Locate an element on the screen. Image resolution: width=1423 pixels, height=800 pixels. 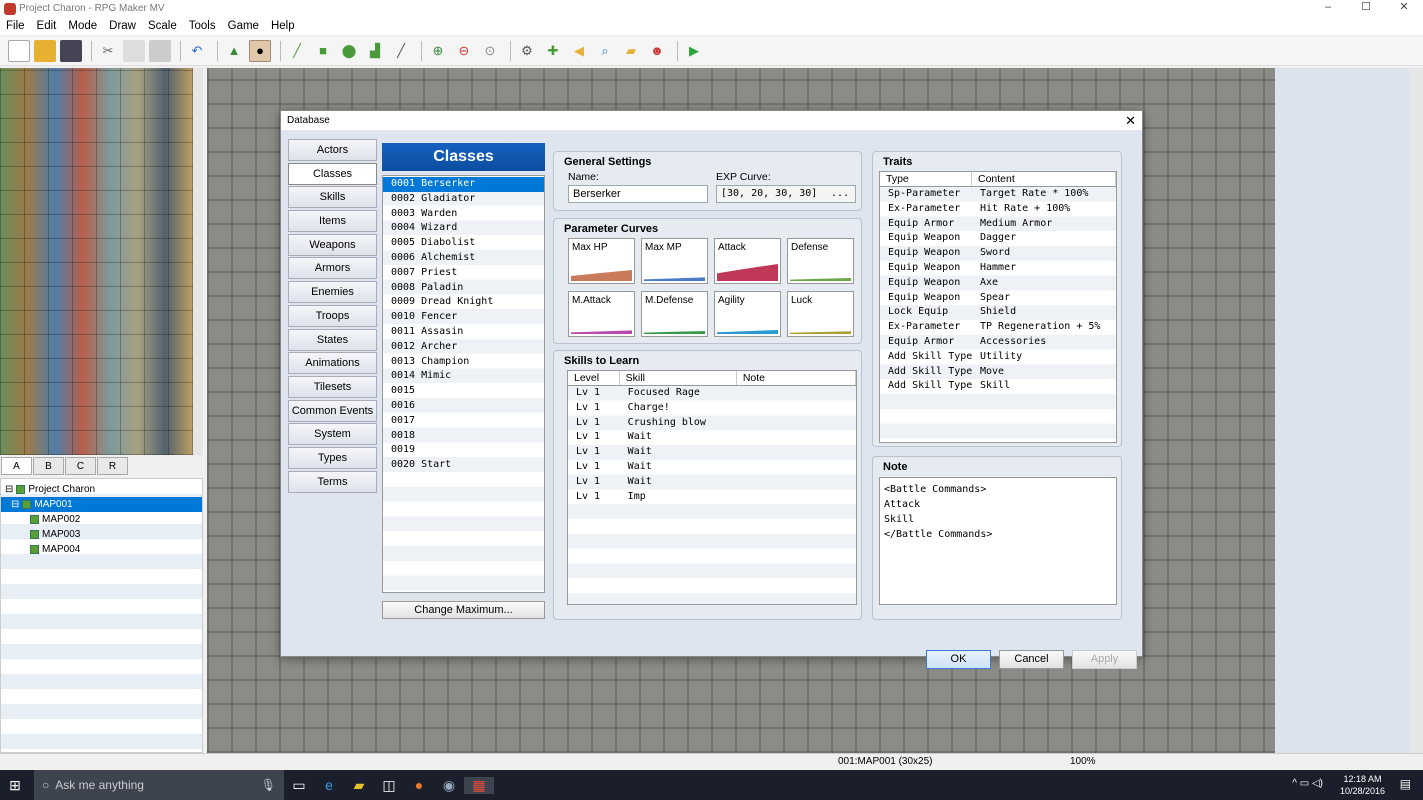
curve-max-hp: Max HP is located at coordinates (601, 261).